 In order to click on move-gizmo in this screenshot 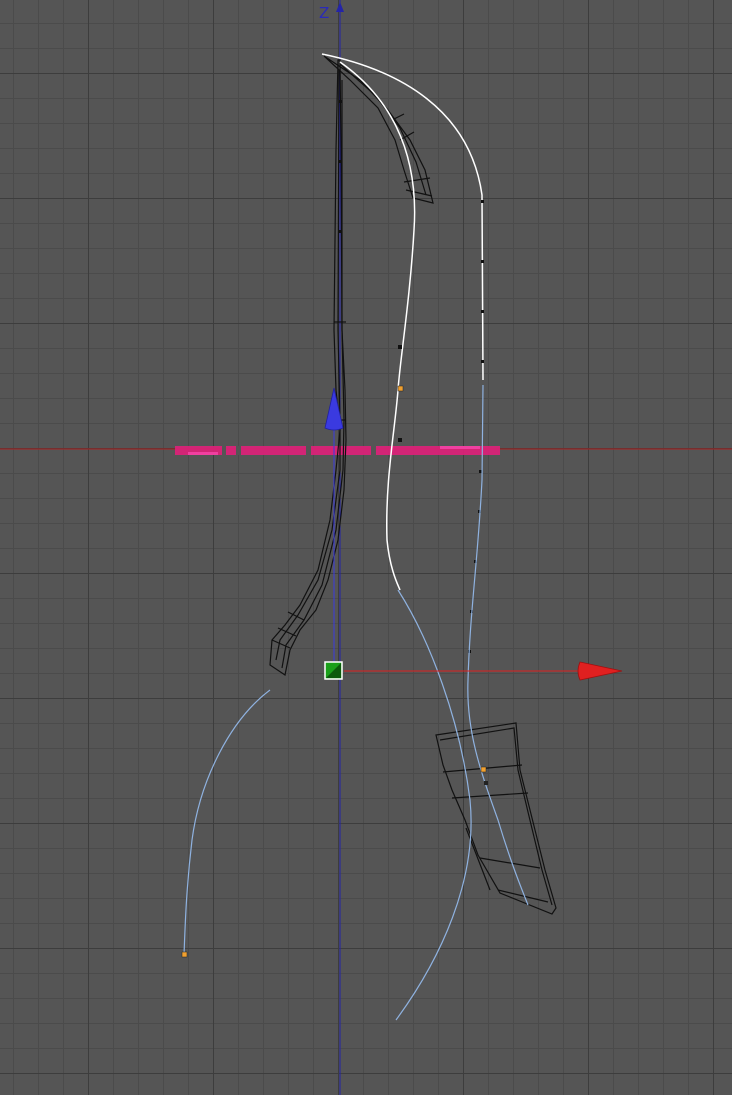, I will do `click(473, 534)`.